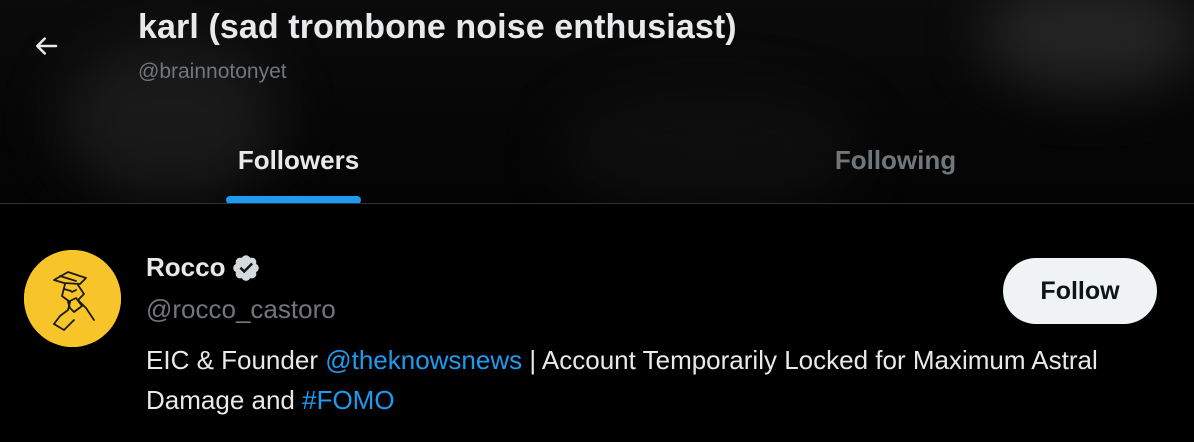 The image size is (1194, 442). What do you see at coordinates (185, 267) in the screenshot?
I see `follower-name: Rocco` at bounding box center [185, 267].